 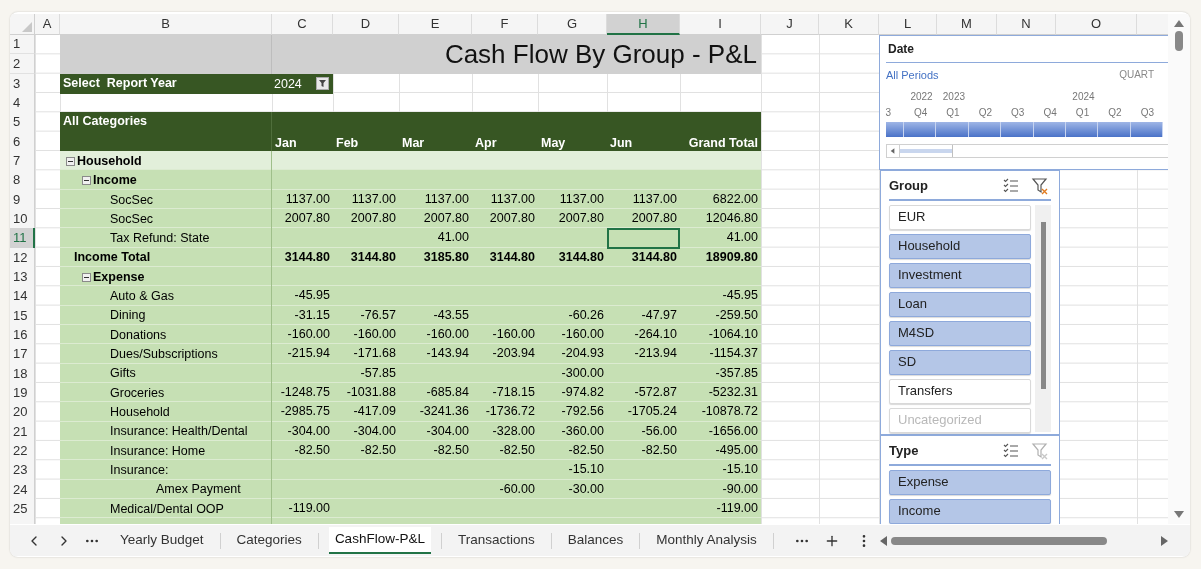 I want to click on column-header: N, so click(x=1026, y=24).